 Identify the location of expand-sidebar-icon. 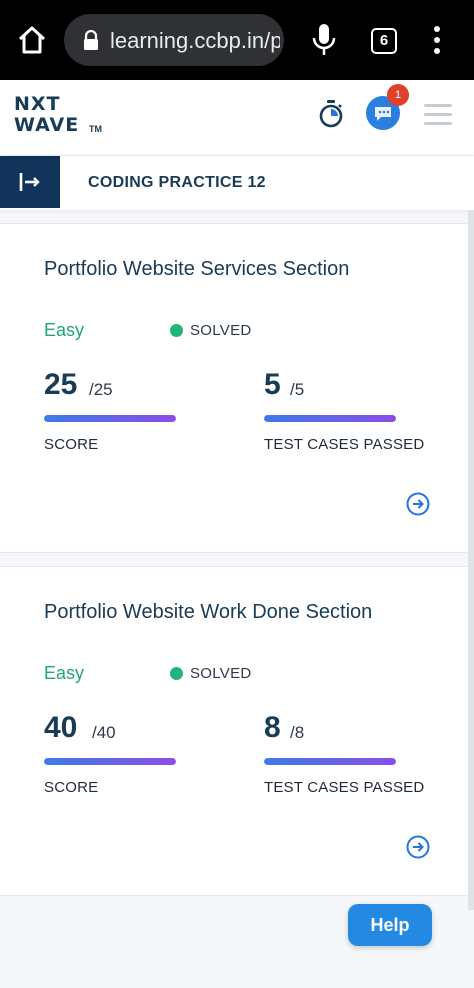
(29, 182).